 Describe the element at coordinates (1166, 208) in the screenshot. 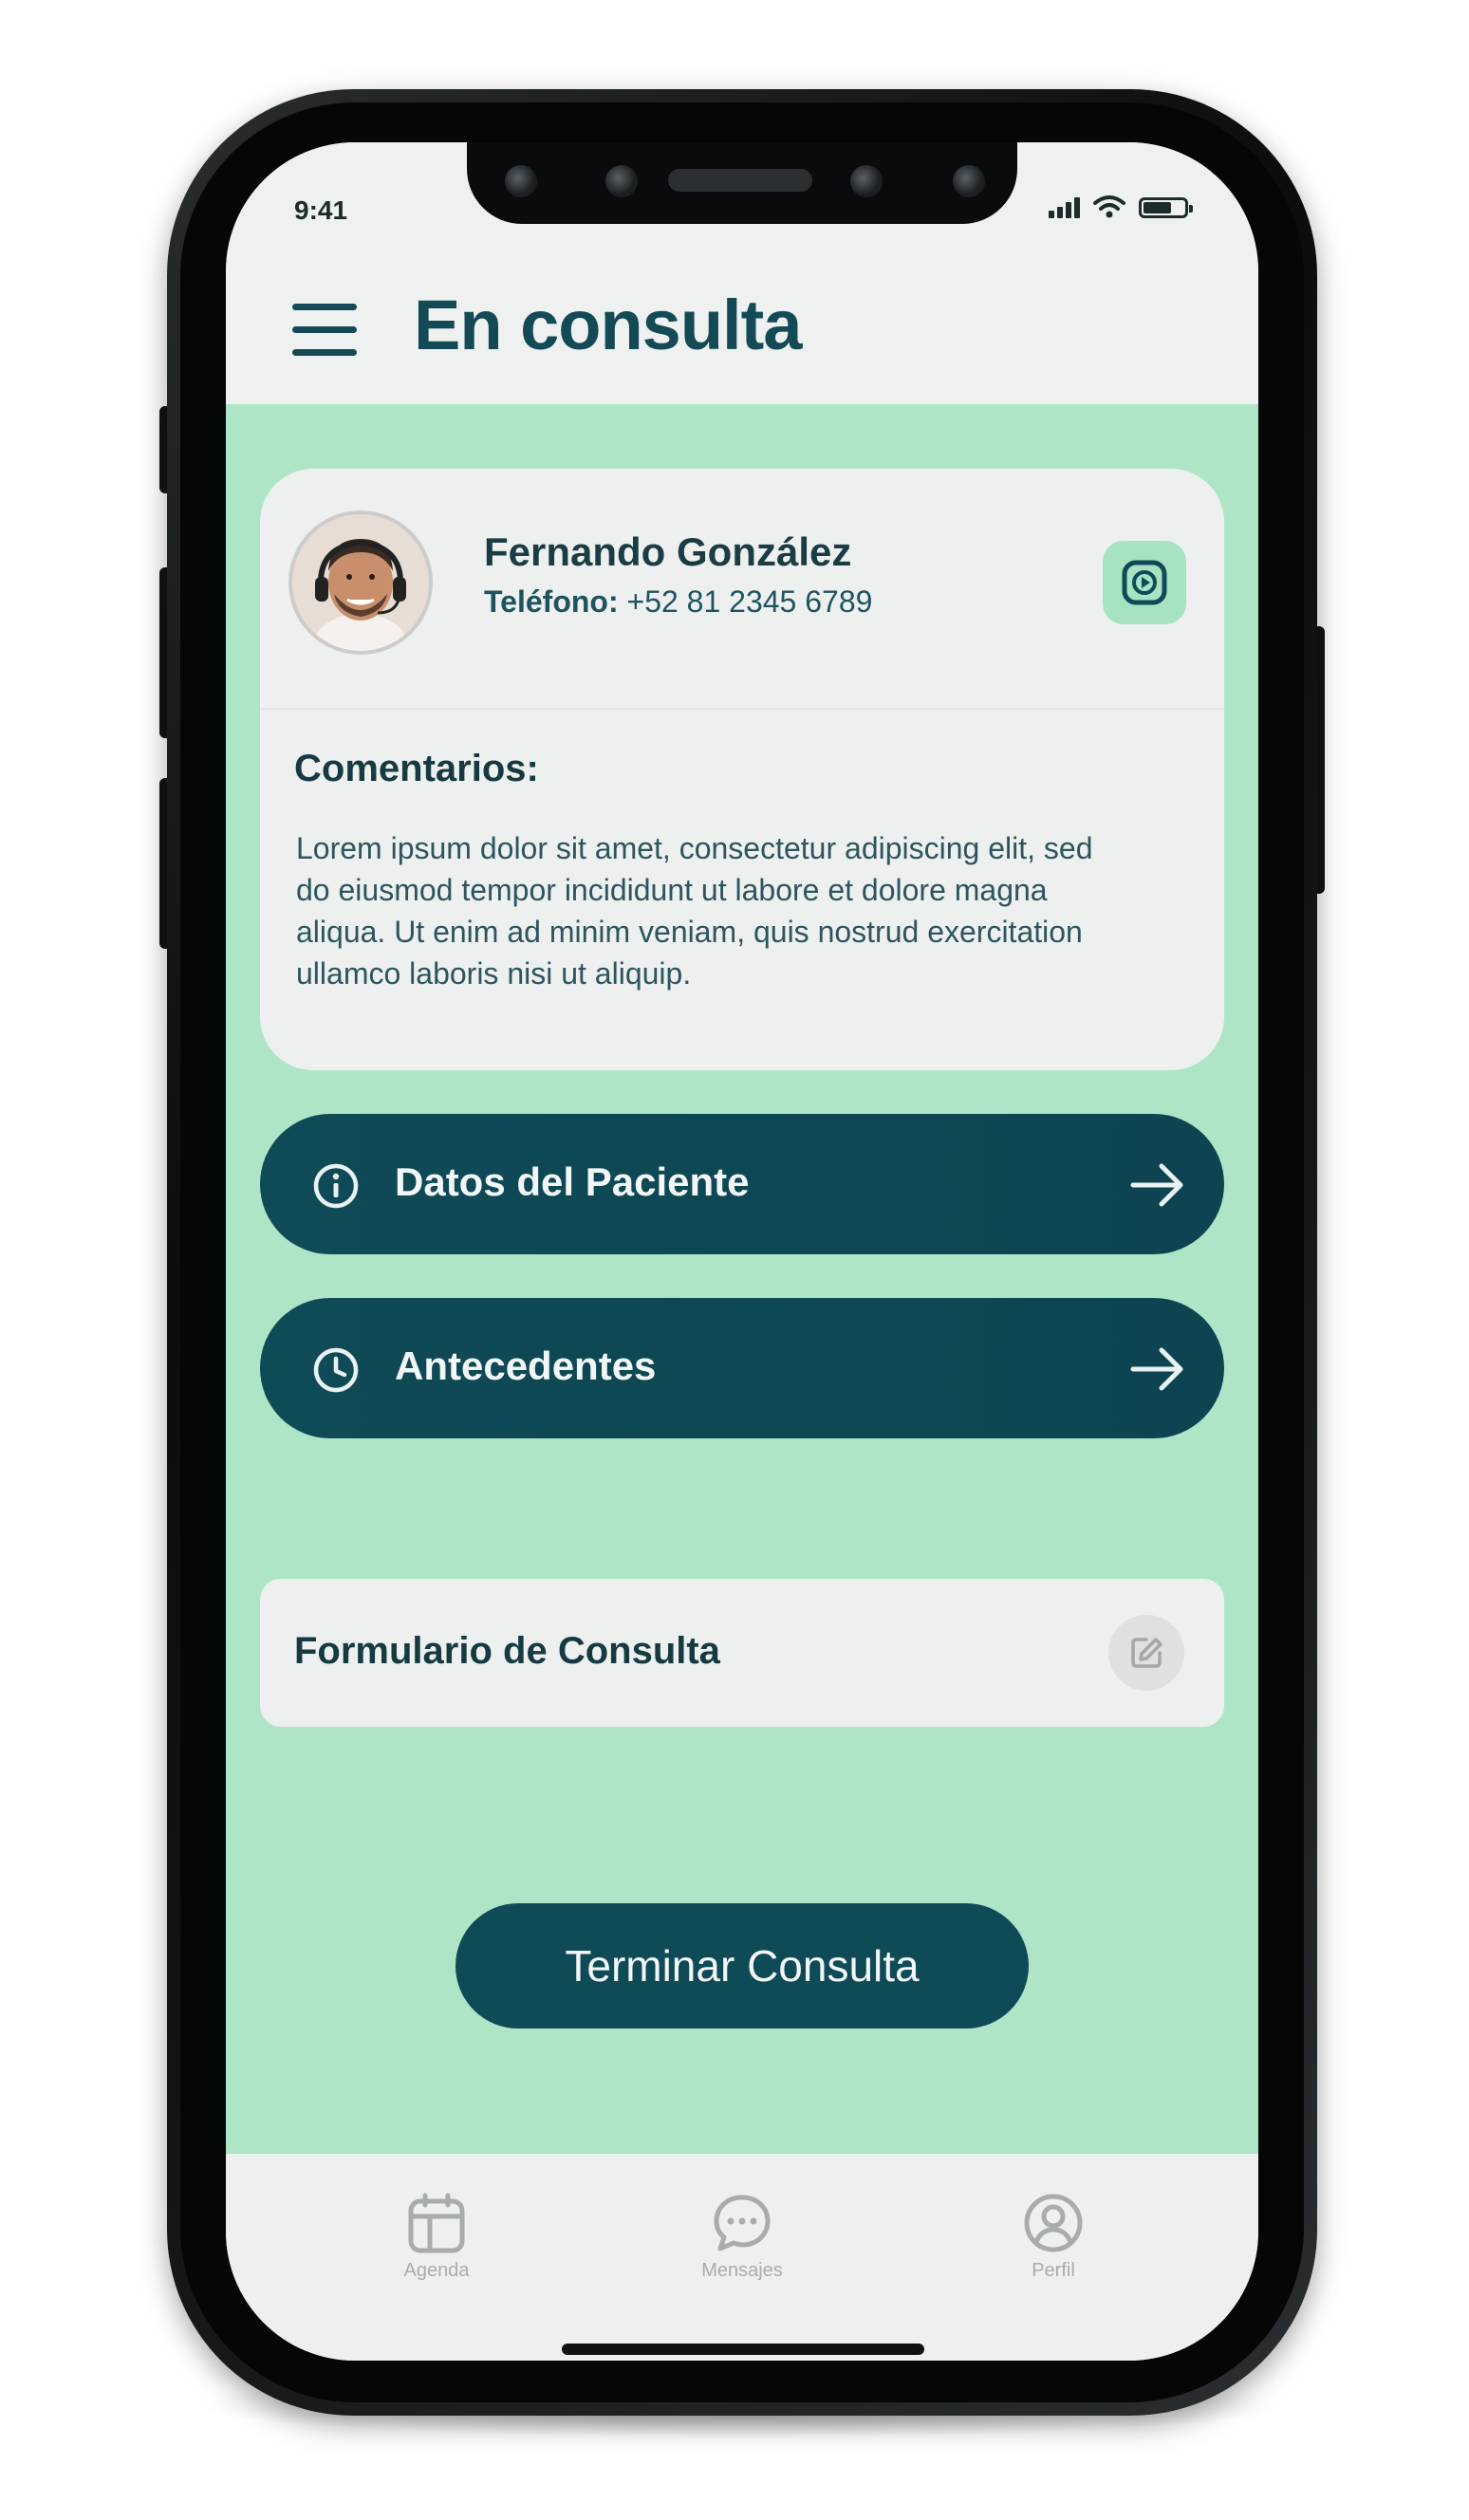

I see `battery-icon` at that location.